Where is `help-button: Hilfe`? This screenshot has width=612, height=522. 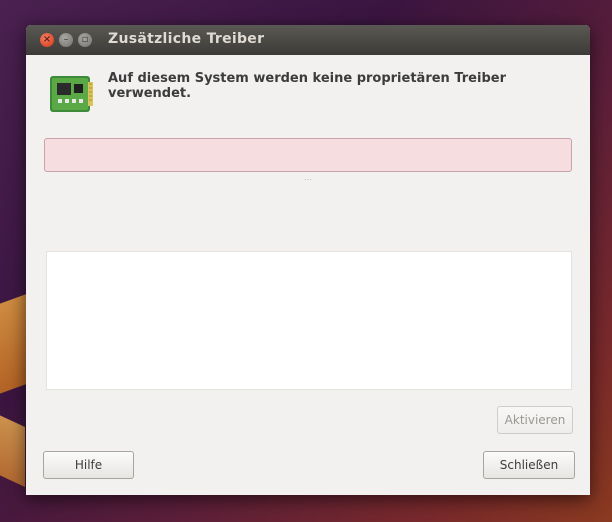
help-button: Hilfe is located at coordinates (88, 465).